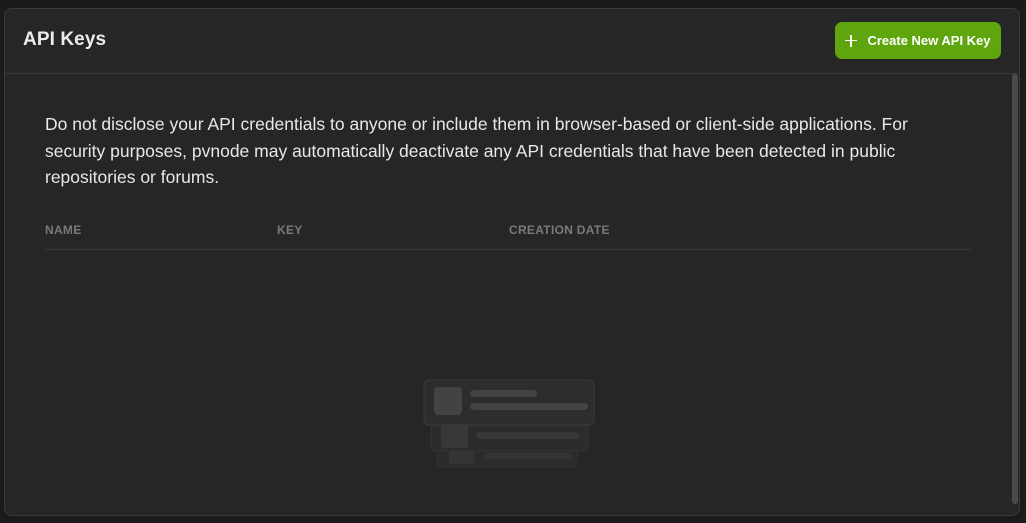  Describe the element at coordinates (63, 230) in the screenshot. I see `column-header-name: NAME` at that location.